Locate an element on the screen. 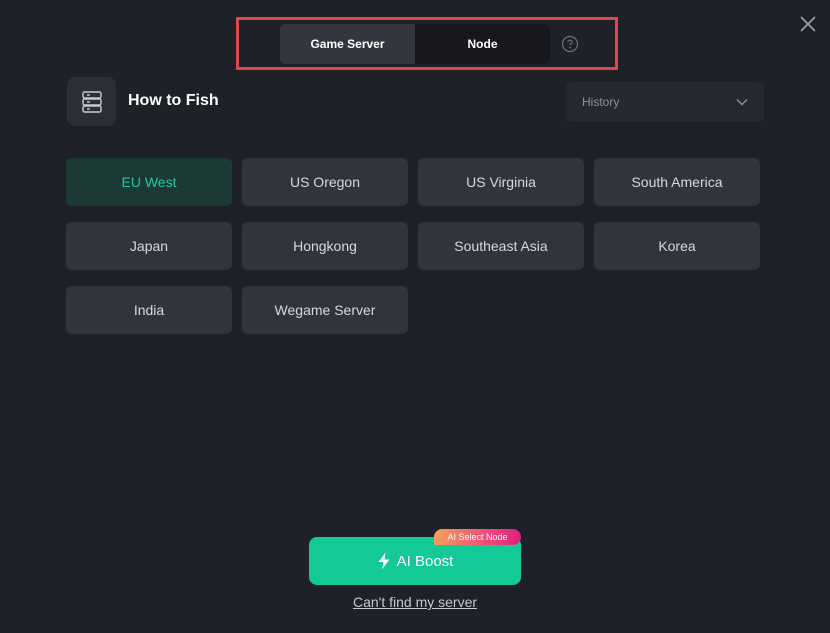 The width and height of the screenshot is (830, 633). ai-boost-label: AI Boost is located at coordinates (425, 561).